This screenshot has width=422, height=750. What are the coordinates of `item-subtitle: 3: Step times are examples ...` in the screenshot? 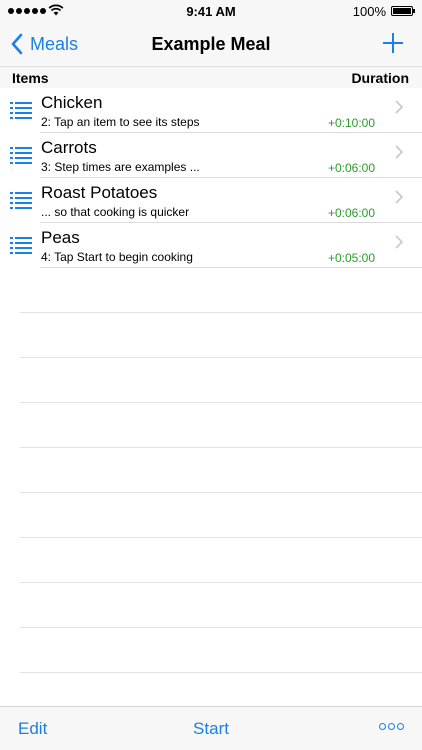 It's located at (120, 167).